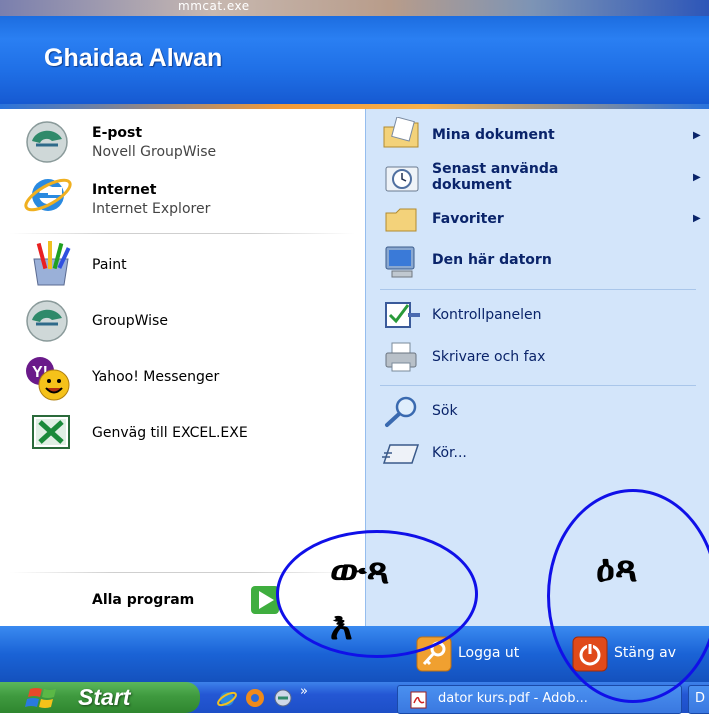  I want to click on printer-icon, so click(401, 357).